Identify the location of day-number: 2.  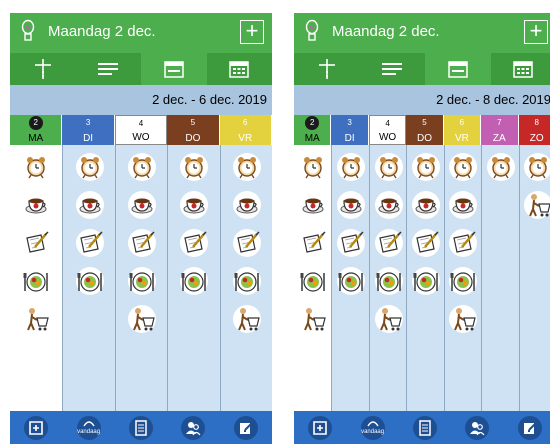
(35, 123).